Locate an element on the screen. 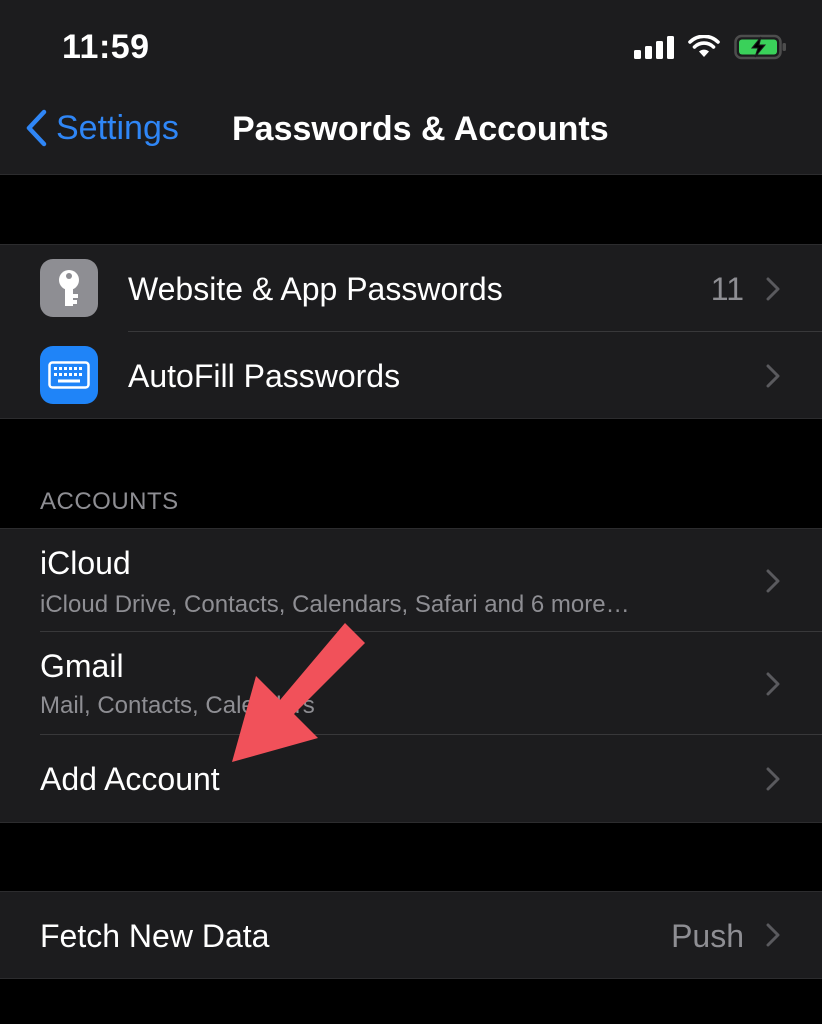  account-name: iCloud is located at coordinates (85, 563).